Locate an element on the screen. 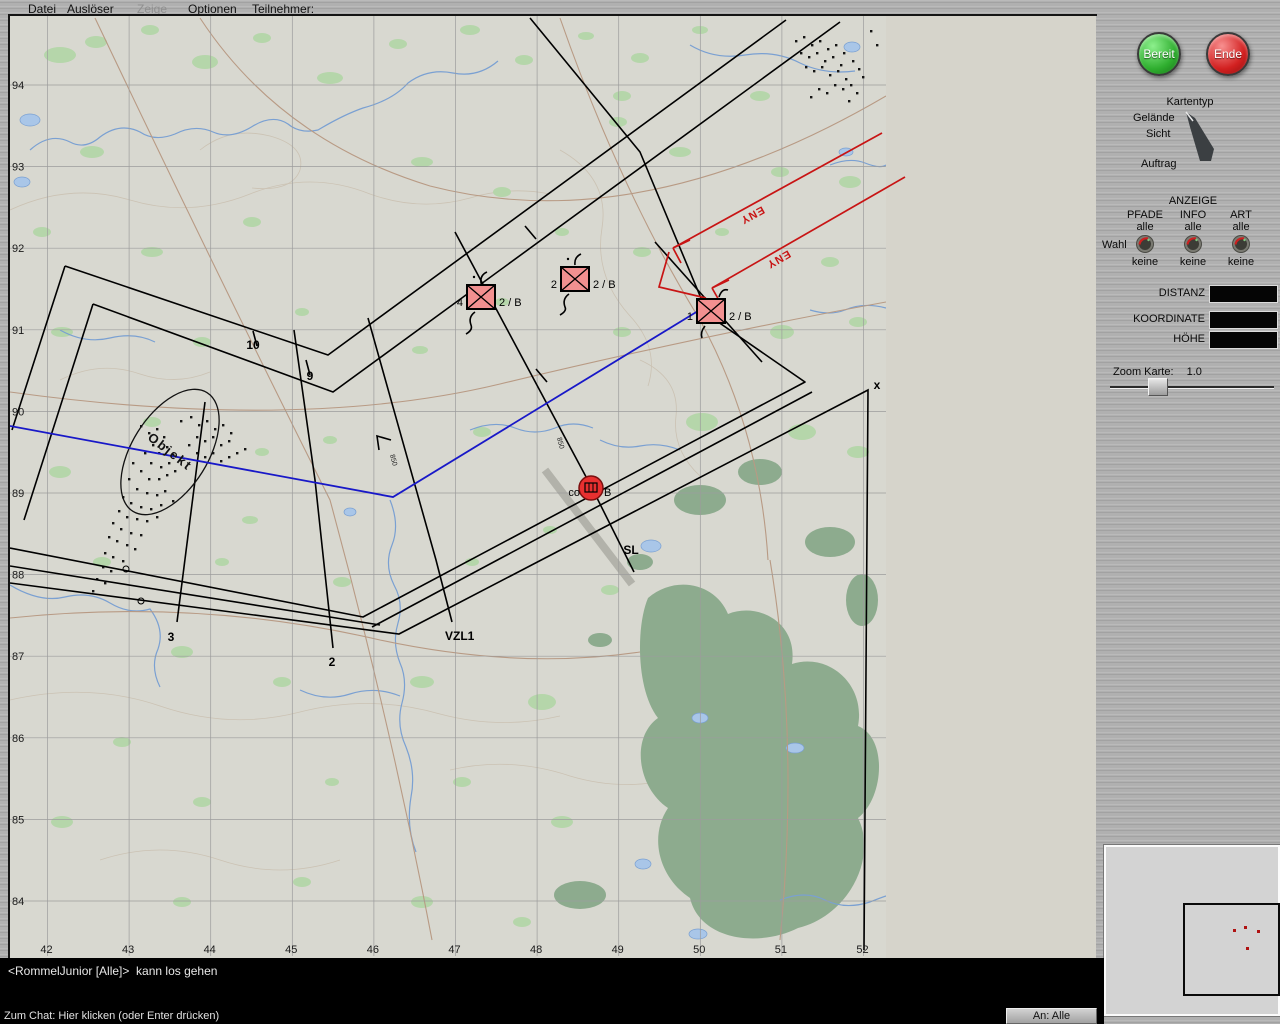 This screenshot has width=1280, height=1024. svg-text: 90 is located at coordinates (18, 412).